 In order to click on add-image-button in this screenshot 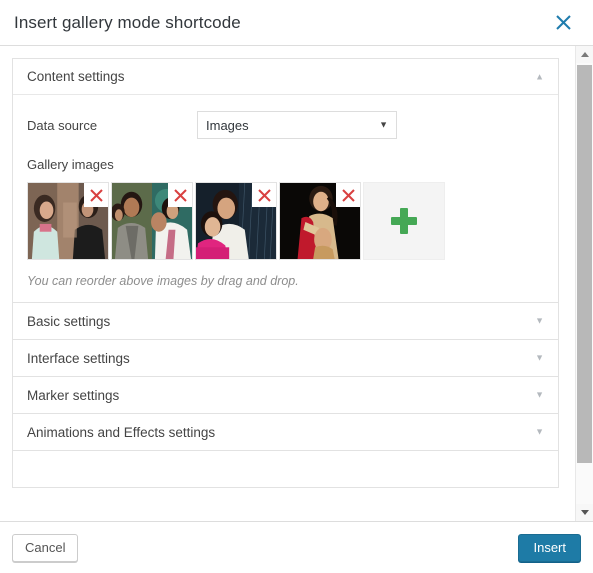, I will do `click(404, 221)`.